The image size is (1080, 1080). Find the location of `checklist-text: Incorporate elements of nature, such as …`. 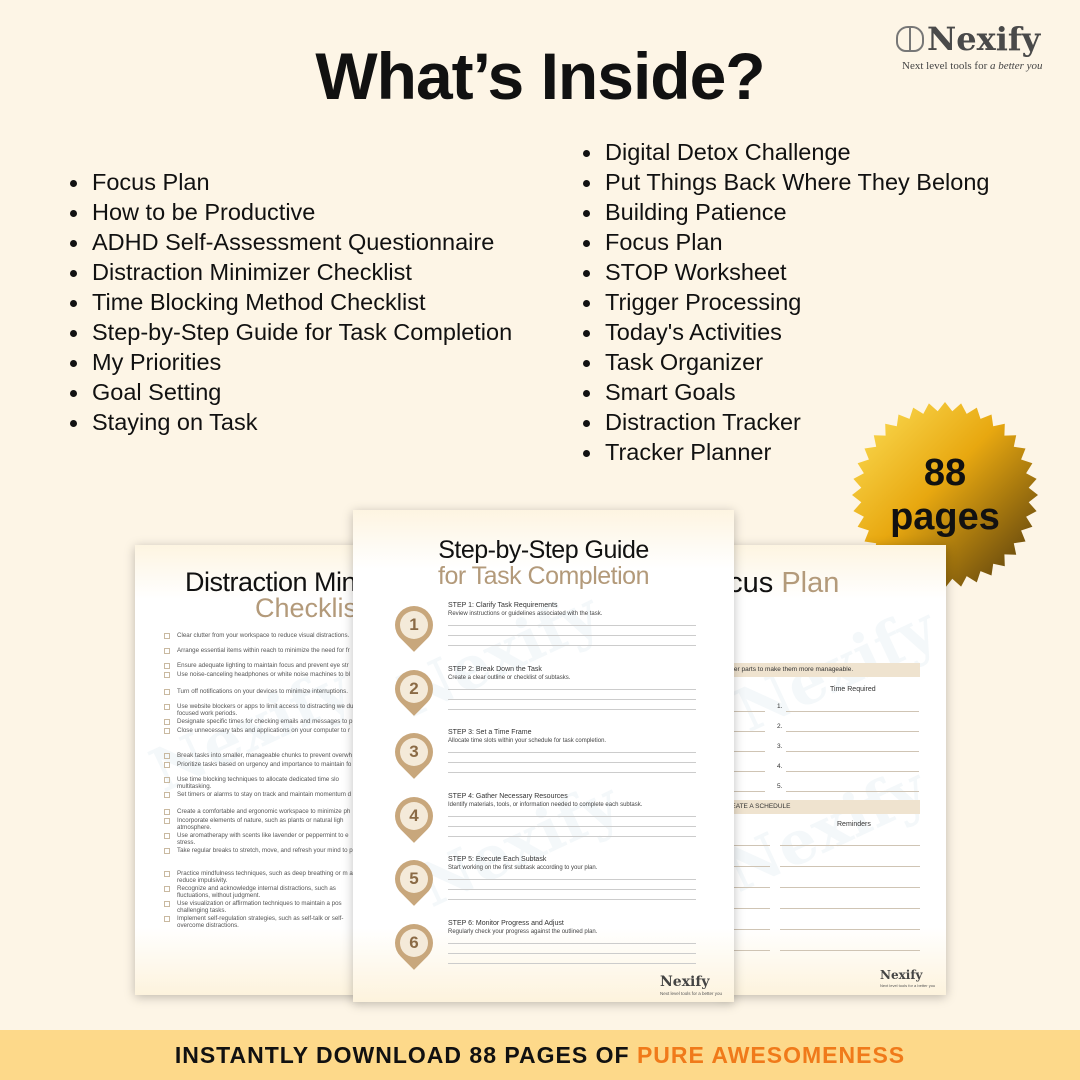

checklist-text: Incorporate elements of nature, such as … is located at coordinates (260, 824).